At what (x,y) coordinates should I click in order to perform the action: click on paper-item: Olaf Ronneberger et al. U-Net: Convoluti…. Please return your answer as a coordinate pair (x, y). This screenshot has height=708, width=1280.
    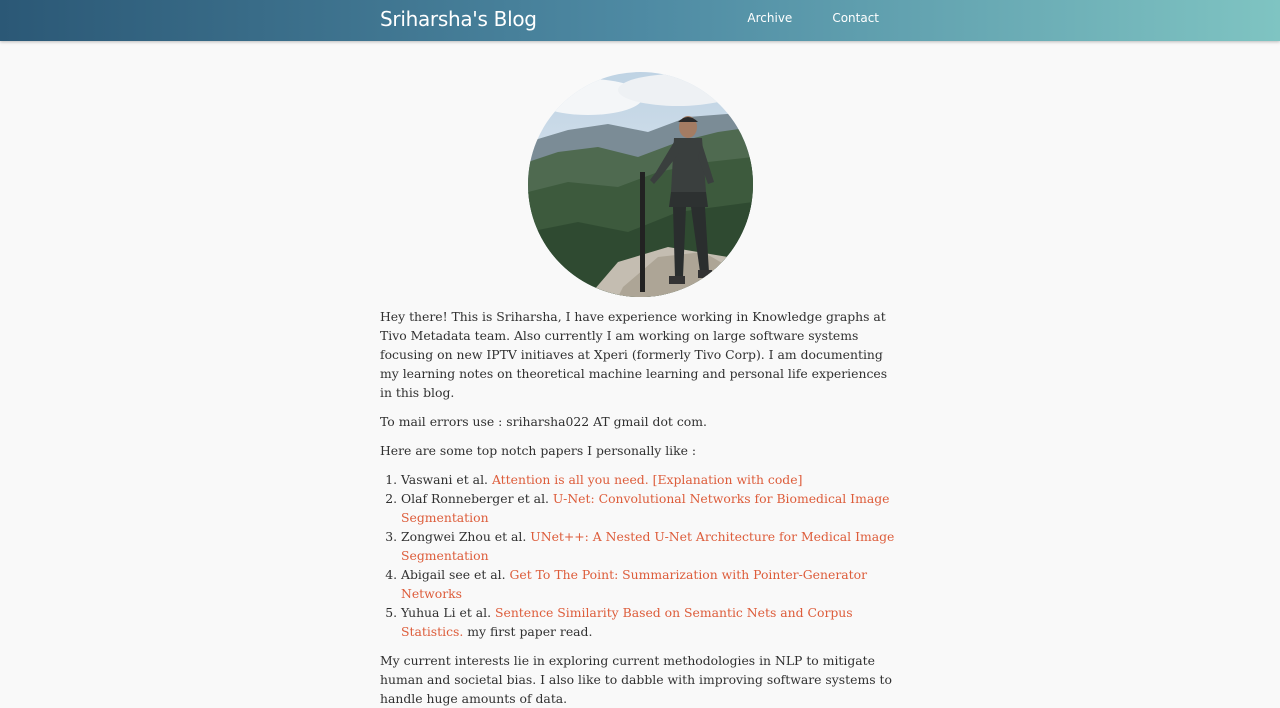
    Looking at the image, I should click on (650, 508).